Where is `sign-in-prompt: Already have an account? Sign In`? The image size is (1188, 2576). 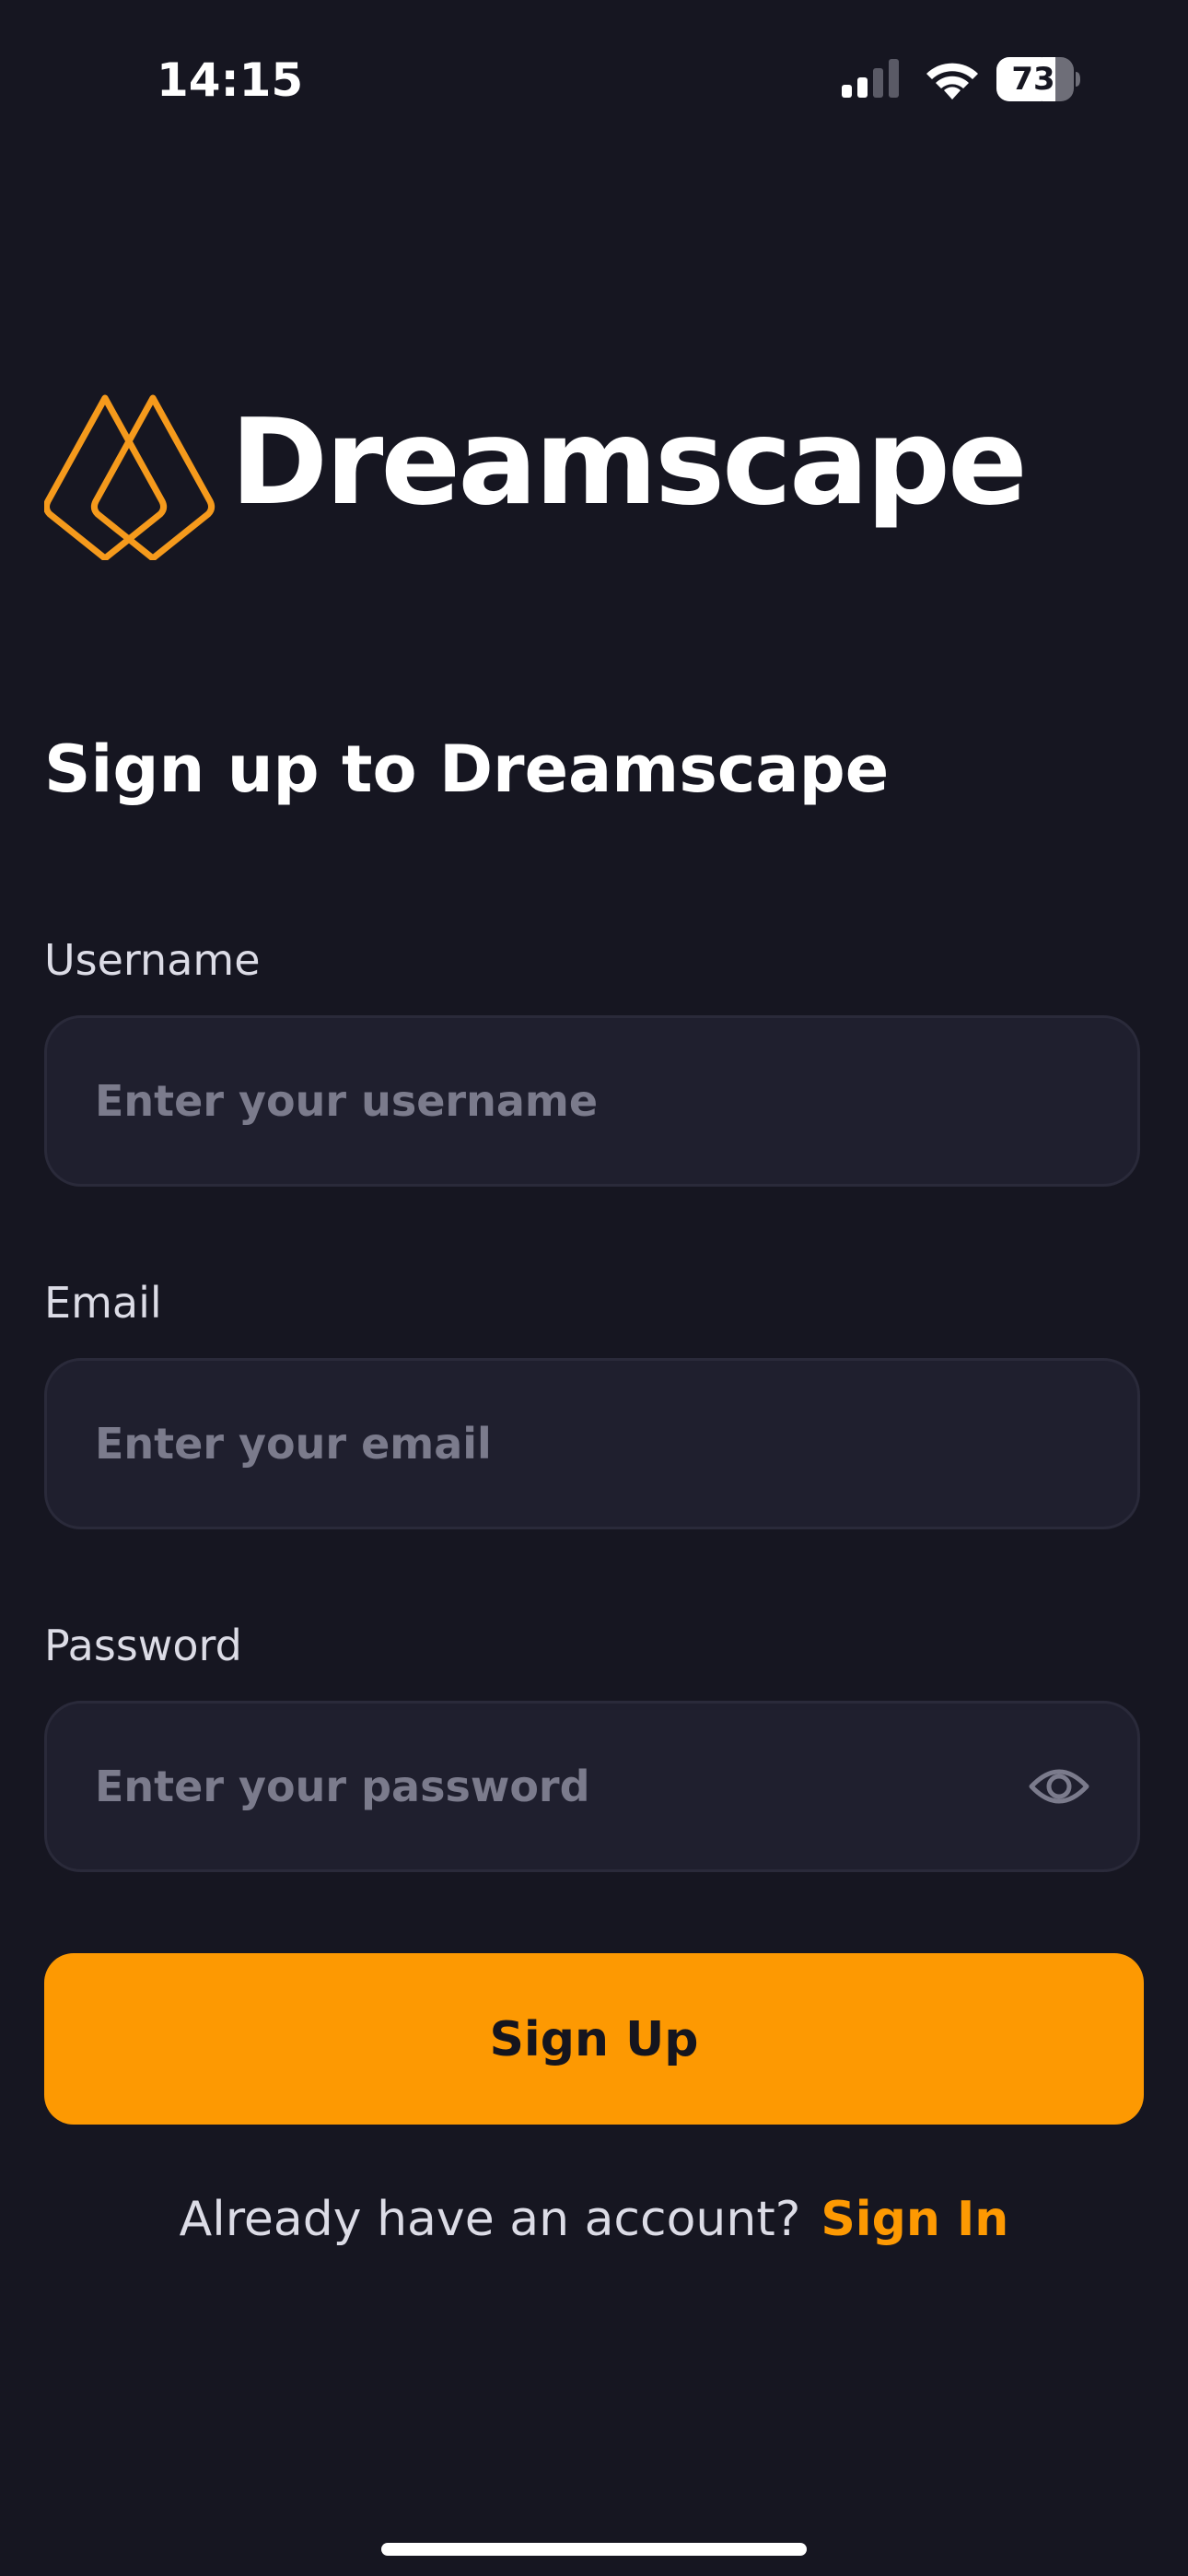 sign-in-prompt: Already have an account? Sign In is located at coordinates (594, 2219).